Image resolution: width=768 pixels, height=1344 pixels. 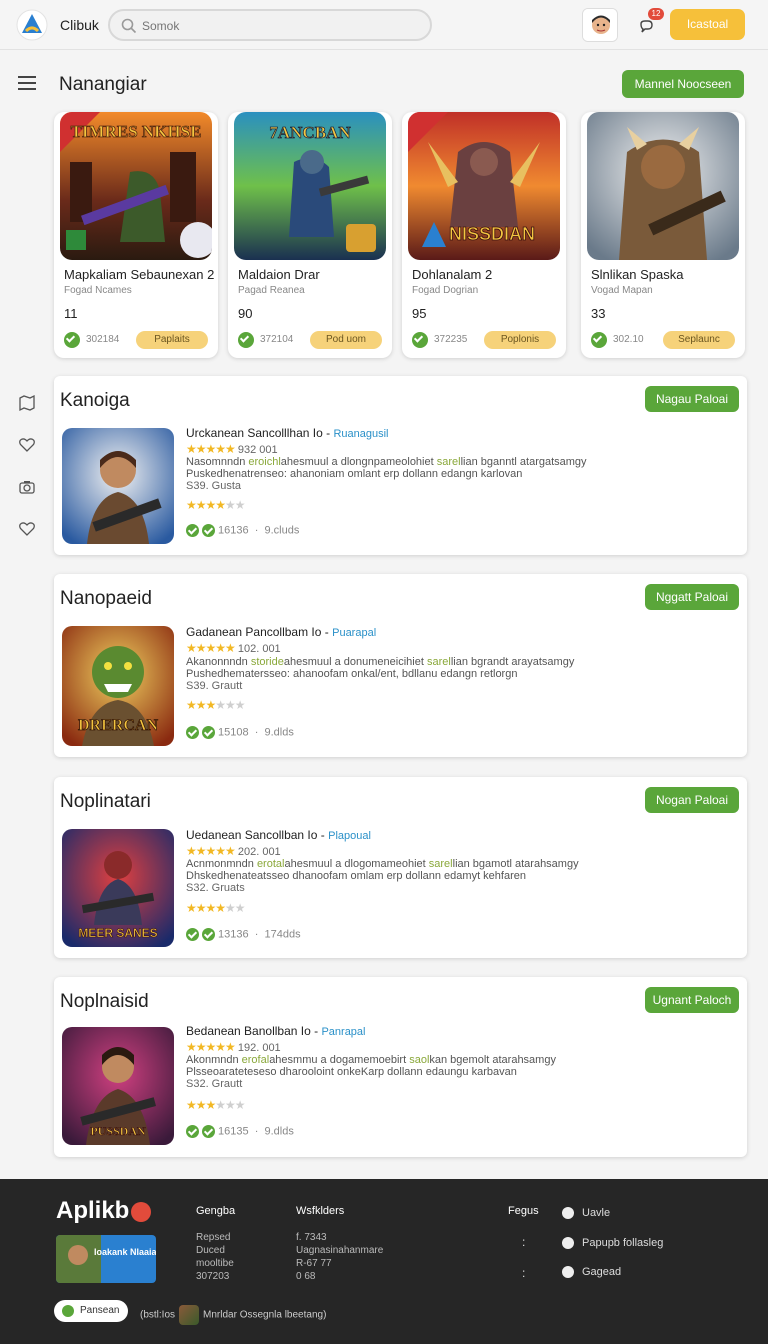 I want to click on rating-value: 192. 001, so click(x=259, y=1048).